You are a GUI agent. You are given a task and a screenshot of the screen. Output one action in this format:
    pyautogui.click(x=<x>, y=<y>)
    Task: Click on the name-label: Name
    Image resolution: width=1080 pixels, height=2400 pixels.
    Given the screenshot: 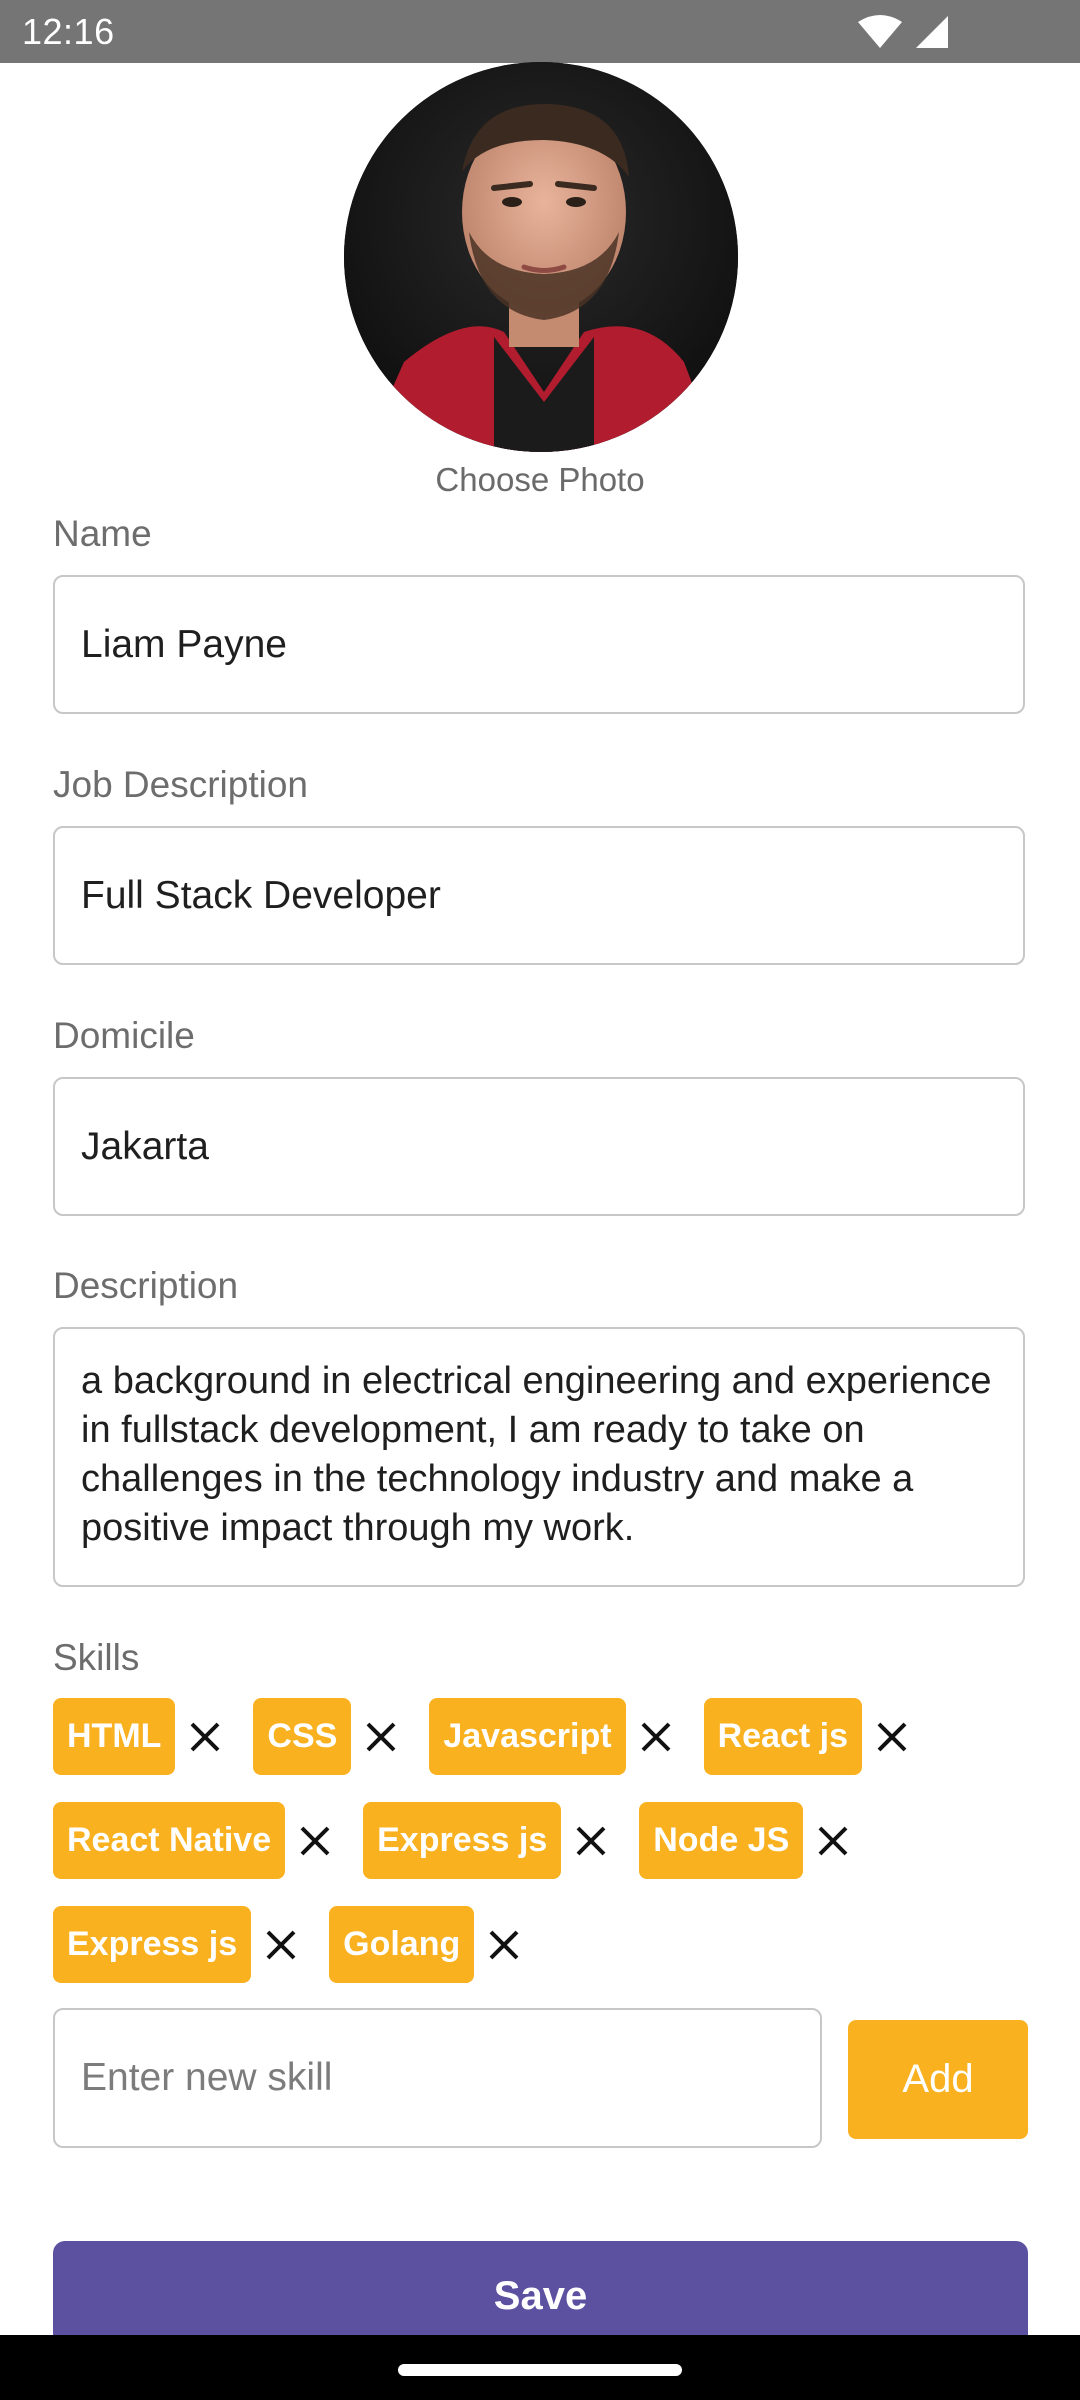 What is the action you would take?
    pyautogui.click(x=102, y=533)
    